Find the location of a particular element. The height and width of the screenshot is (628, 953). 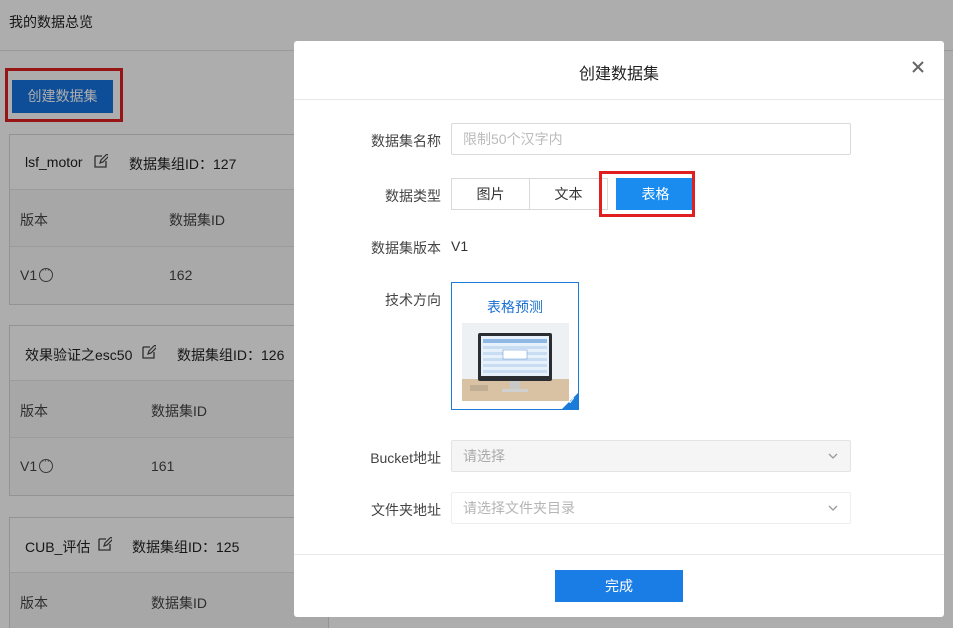

monitor-illustration is located at coordinates (515, 362).